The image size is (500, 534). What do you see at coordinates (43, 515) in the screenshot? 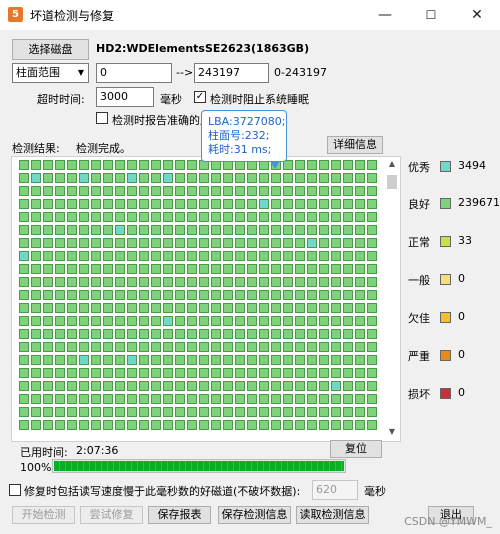
I see `start-scan-button: 开始检测` at bounding box center [43, 515].